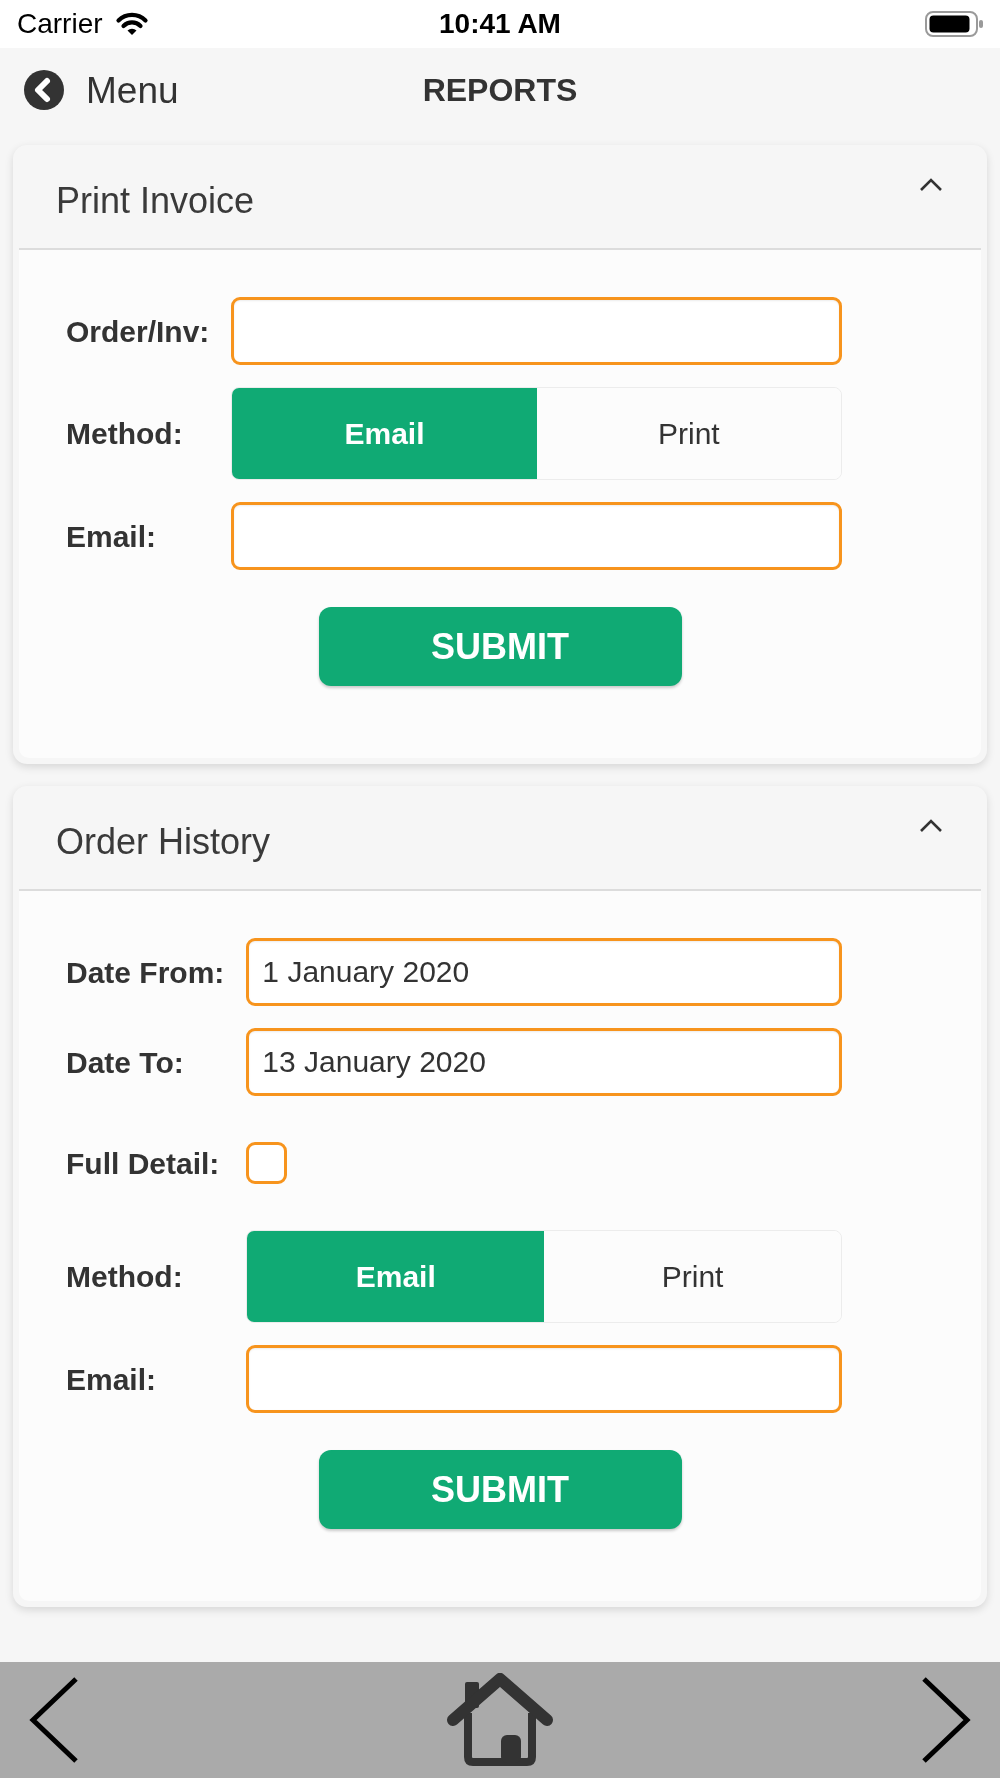  I want to click on checkbox, so click(267, 1163).